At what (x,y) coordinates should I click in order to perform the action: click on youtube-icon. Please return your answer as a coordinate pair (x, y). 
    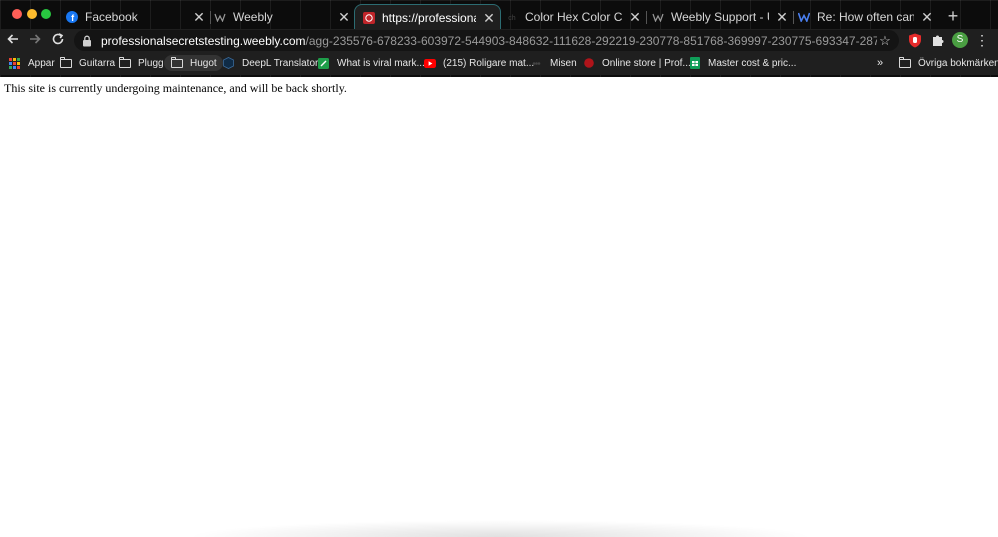
    Looking at the image, I should click on (429, 63).